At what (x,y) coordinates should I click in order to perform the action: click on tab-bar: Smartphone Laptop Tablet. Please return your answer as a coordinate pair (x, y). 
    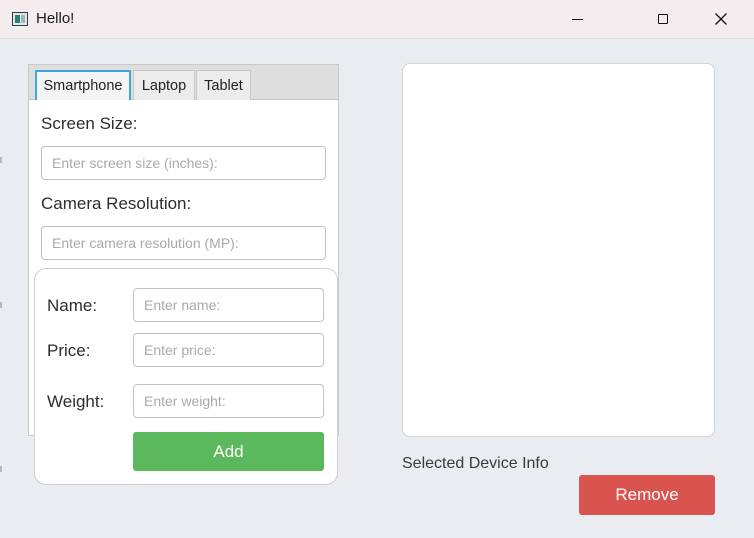
    Looking at the image, I should click on (183, 82).